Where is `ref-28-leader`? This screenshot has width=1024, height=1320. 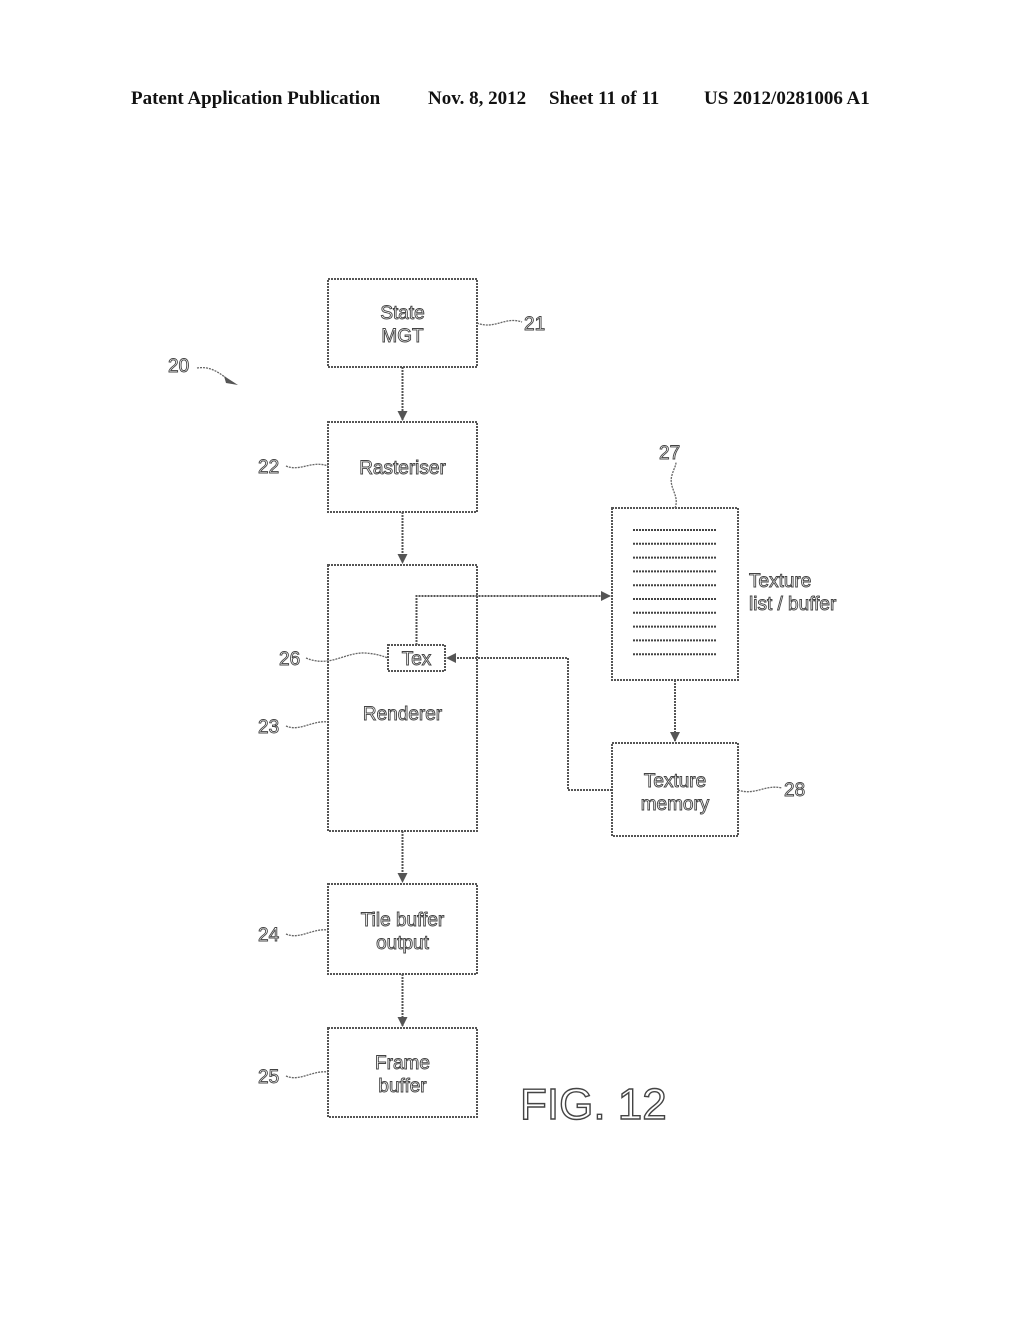
ref-28-leader is located at coordinates (760, 789).